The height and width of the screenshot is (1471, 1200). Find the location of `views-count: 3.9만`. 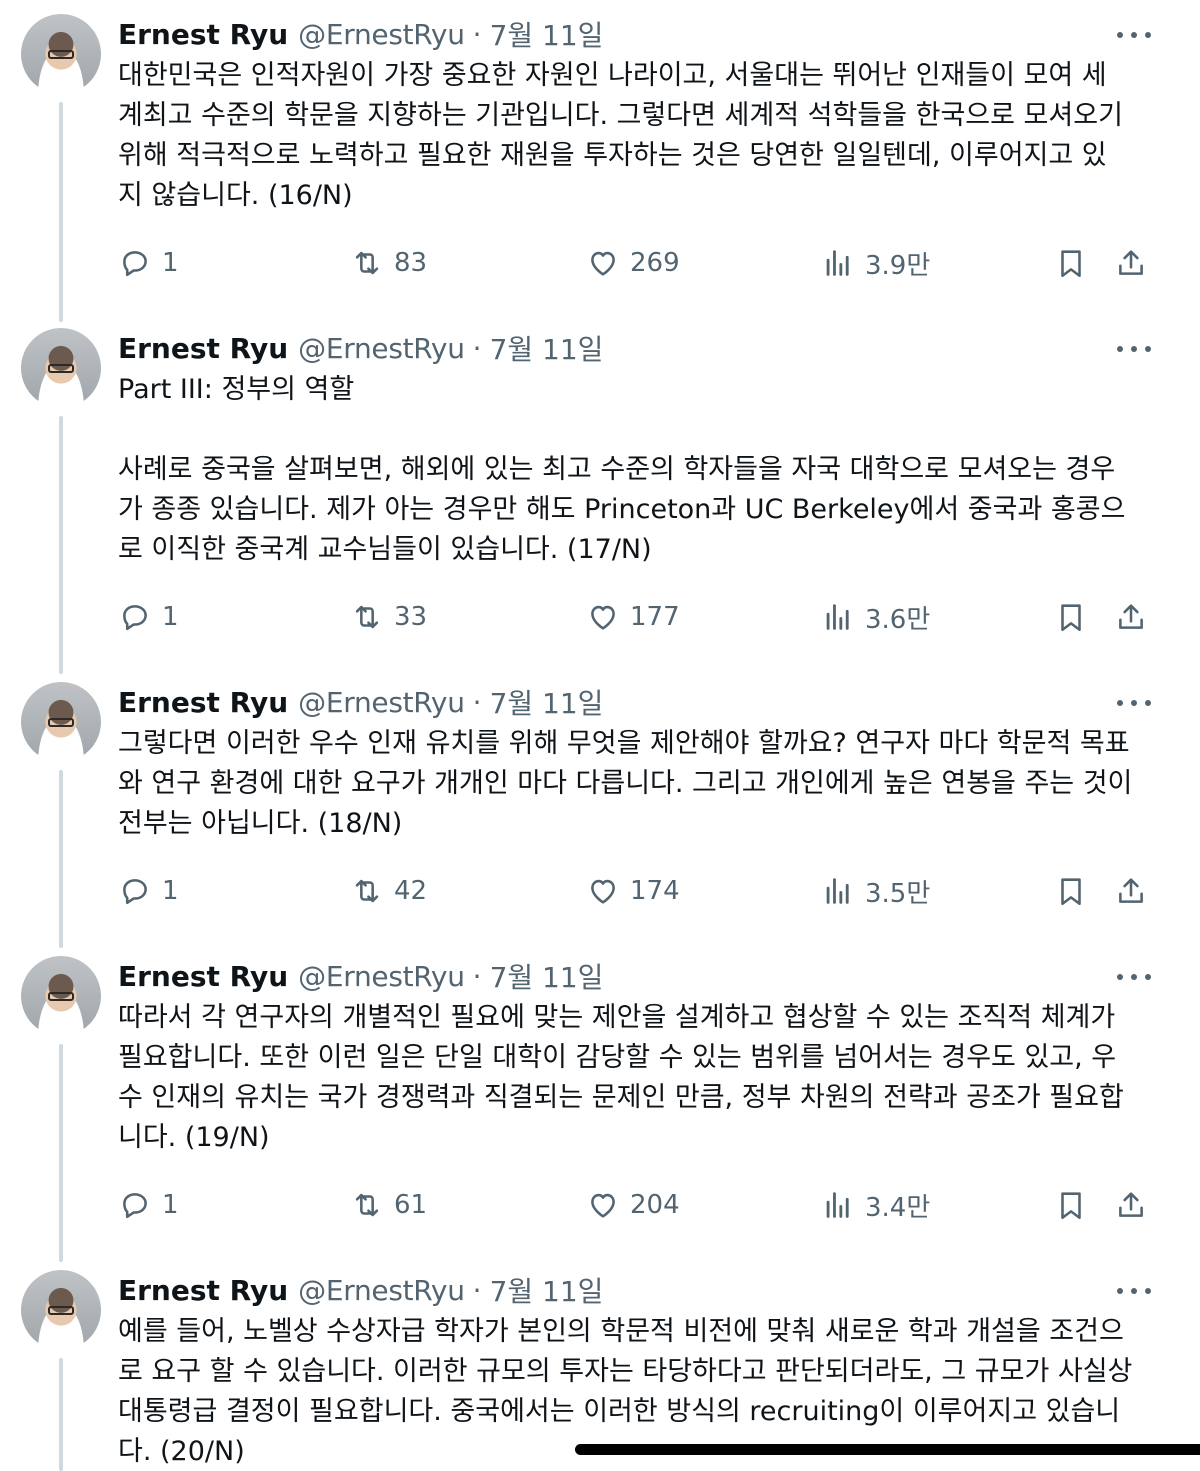

views-count: 3.9만 is located at coordinates (898, 265).